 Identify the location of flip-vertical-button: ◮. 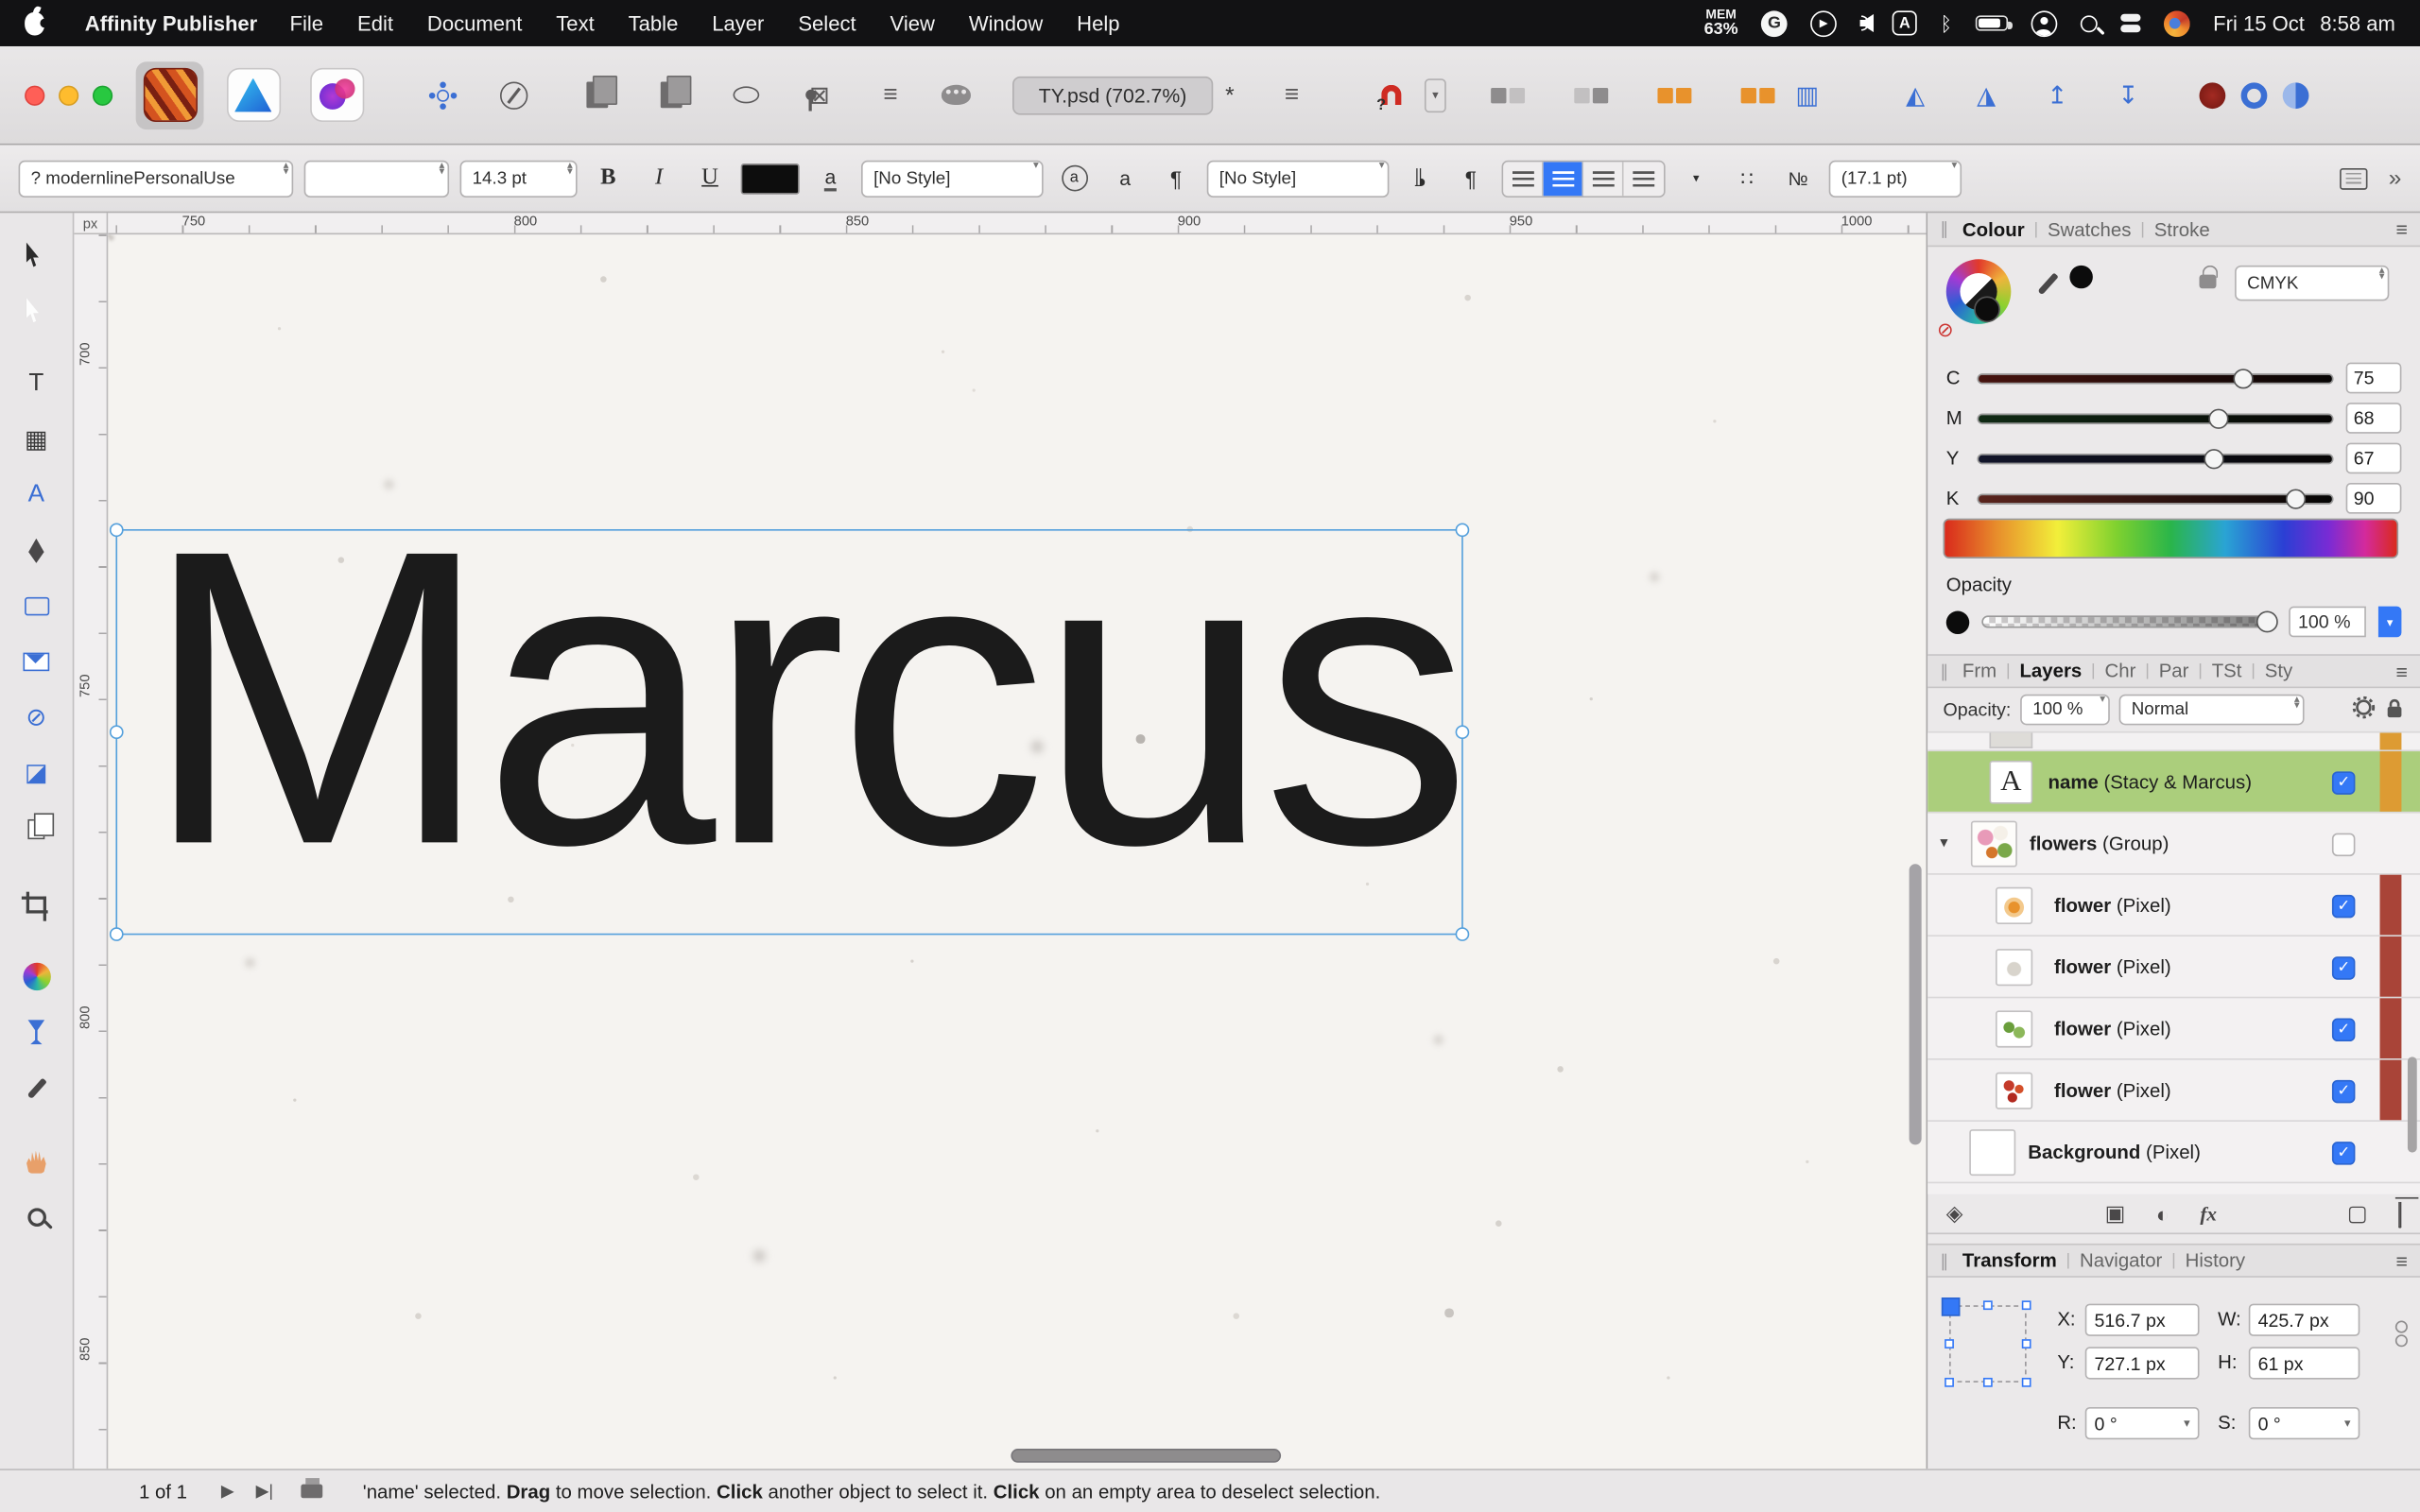
(1986, 94).